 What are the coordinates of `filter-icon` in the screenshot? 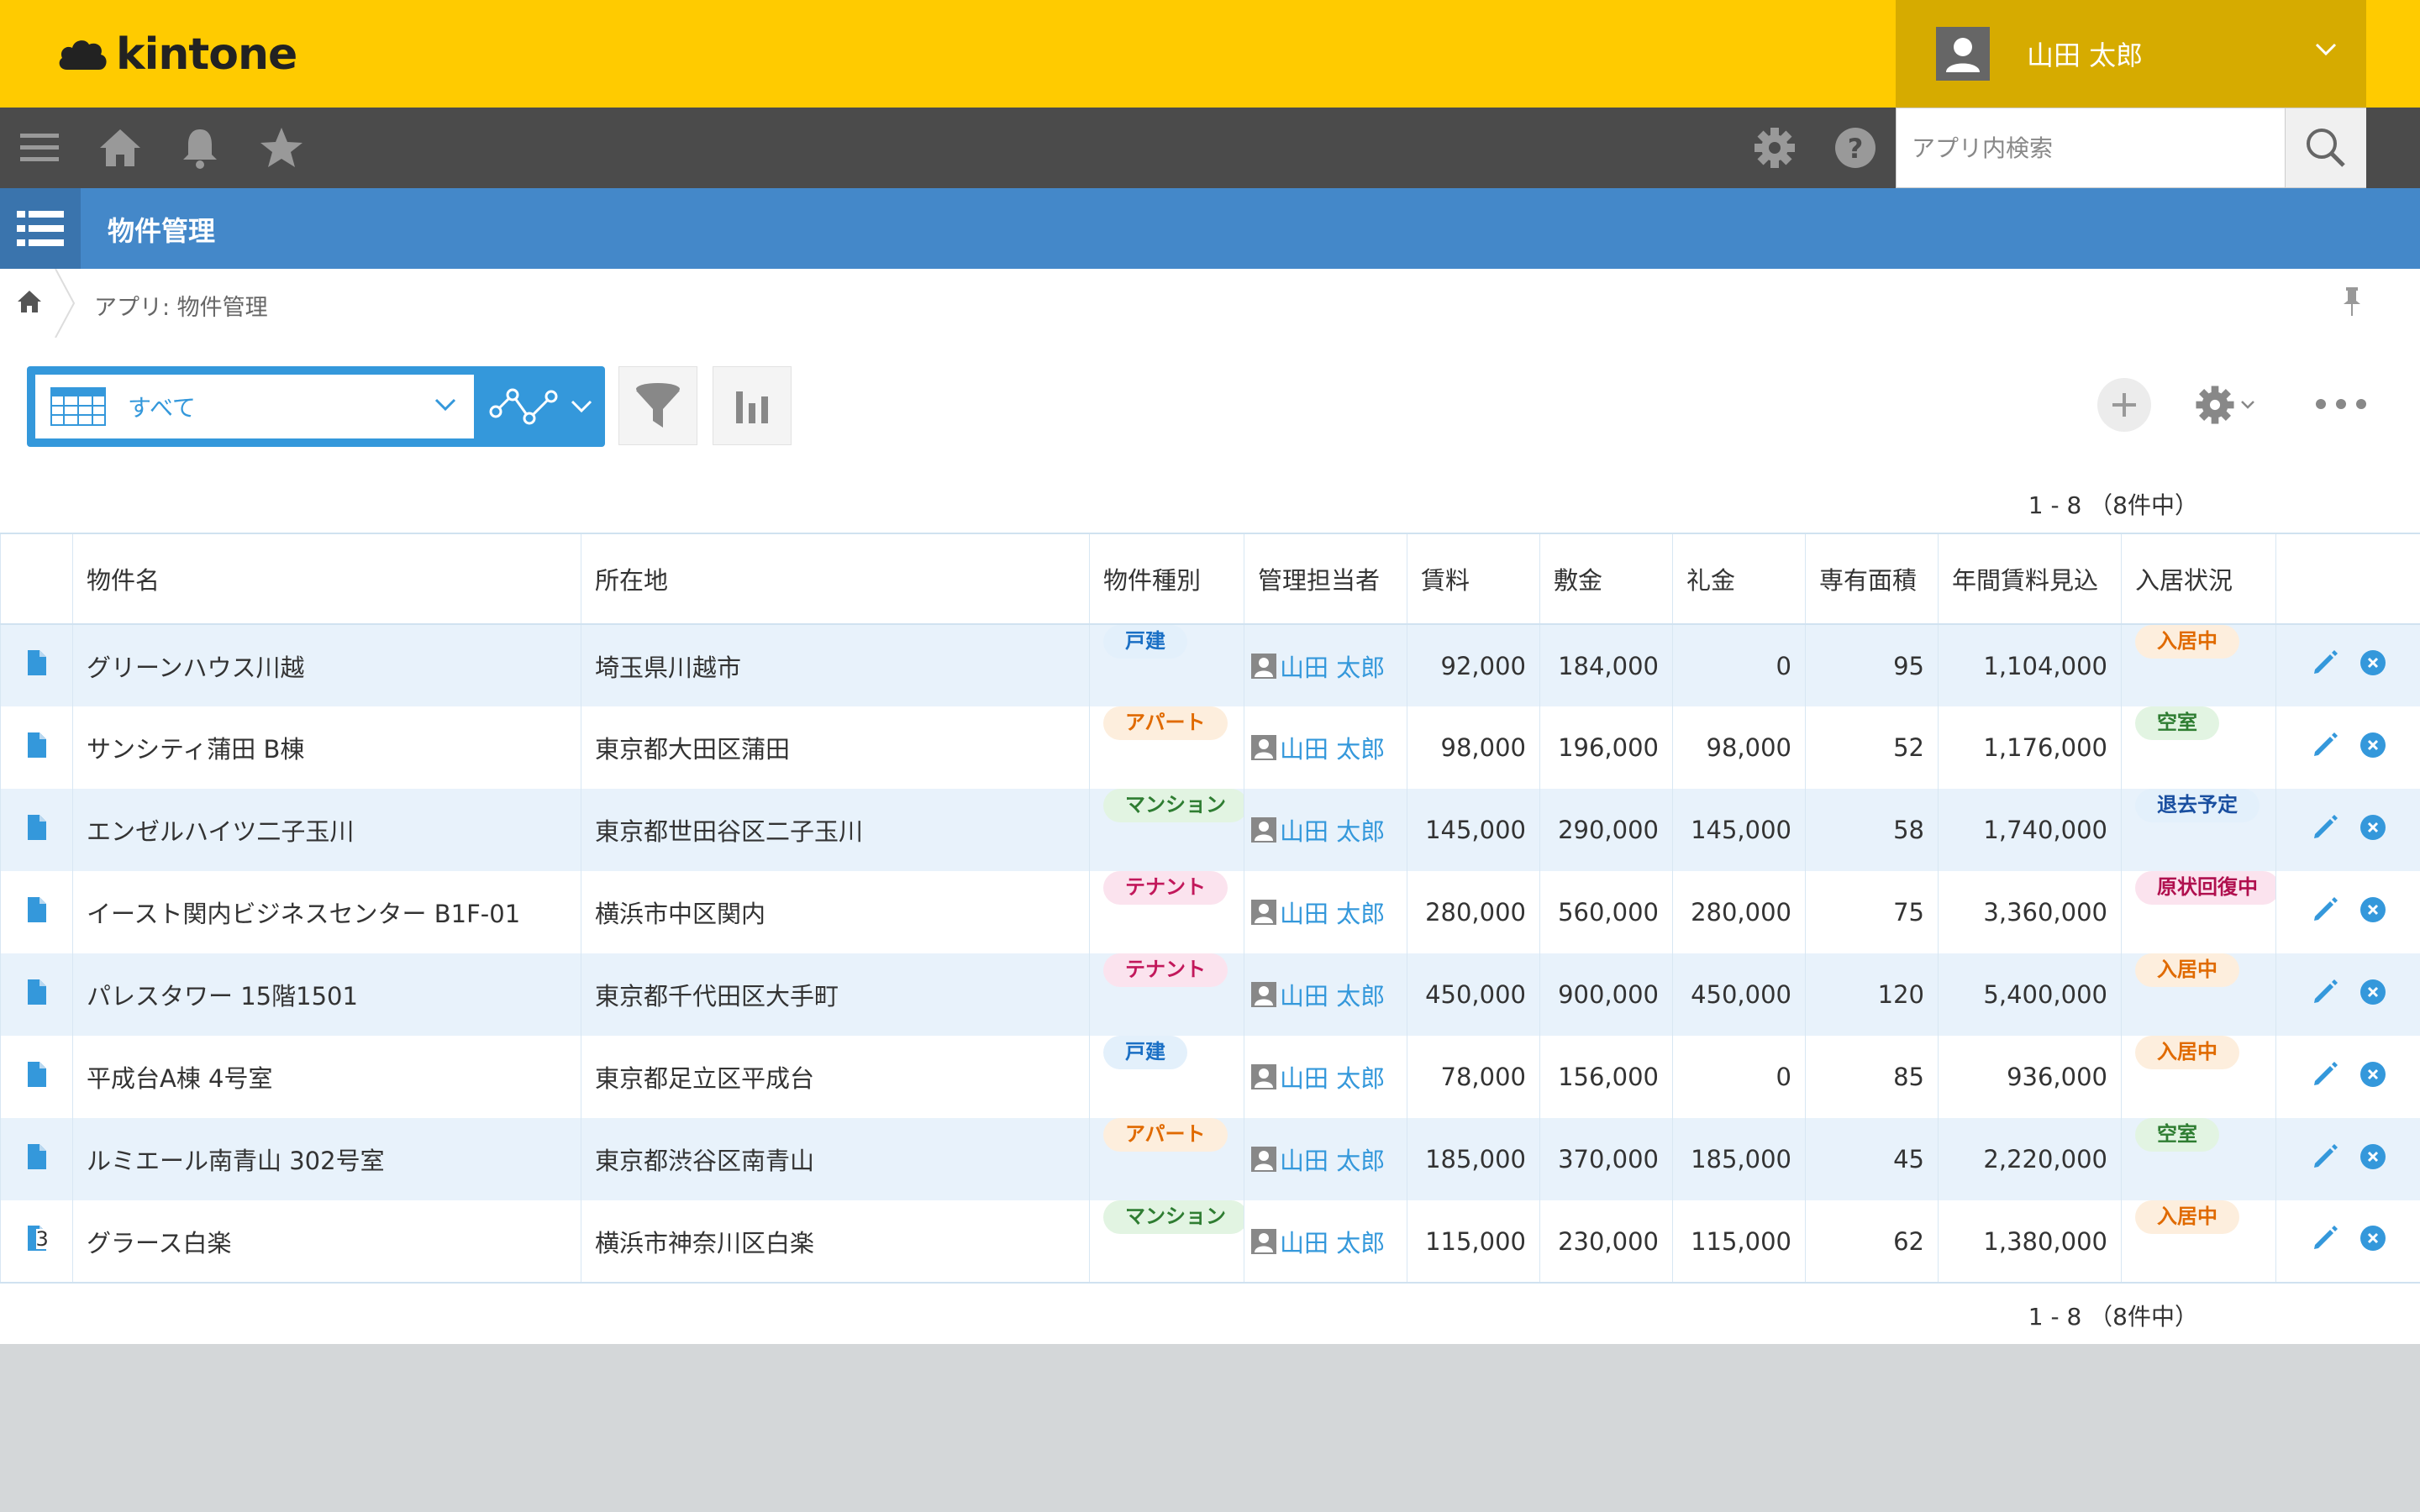 It's located at (658, 405).